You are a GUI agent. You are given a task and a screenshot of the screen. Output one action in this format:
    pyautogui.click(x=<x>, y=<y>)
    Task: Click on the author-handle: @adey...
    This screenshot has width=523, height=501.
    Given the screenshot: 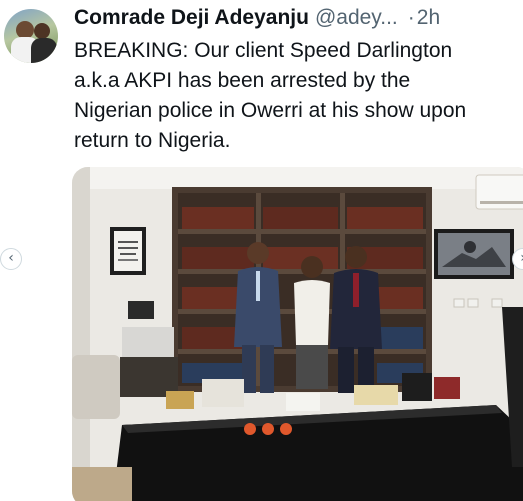 What is the action you would take?
    pyautogui.click(x=356, y=18)
    